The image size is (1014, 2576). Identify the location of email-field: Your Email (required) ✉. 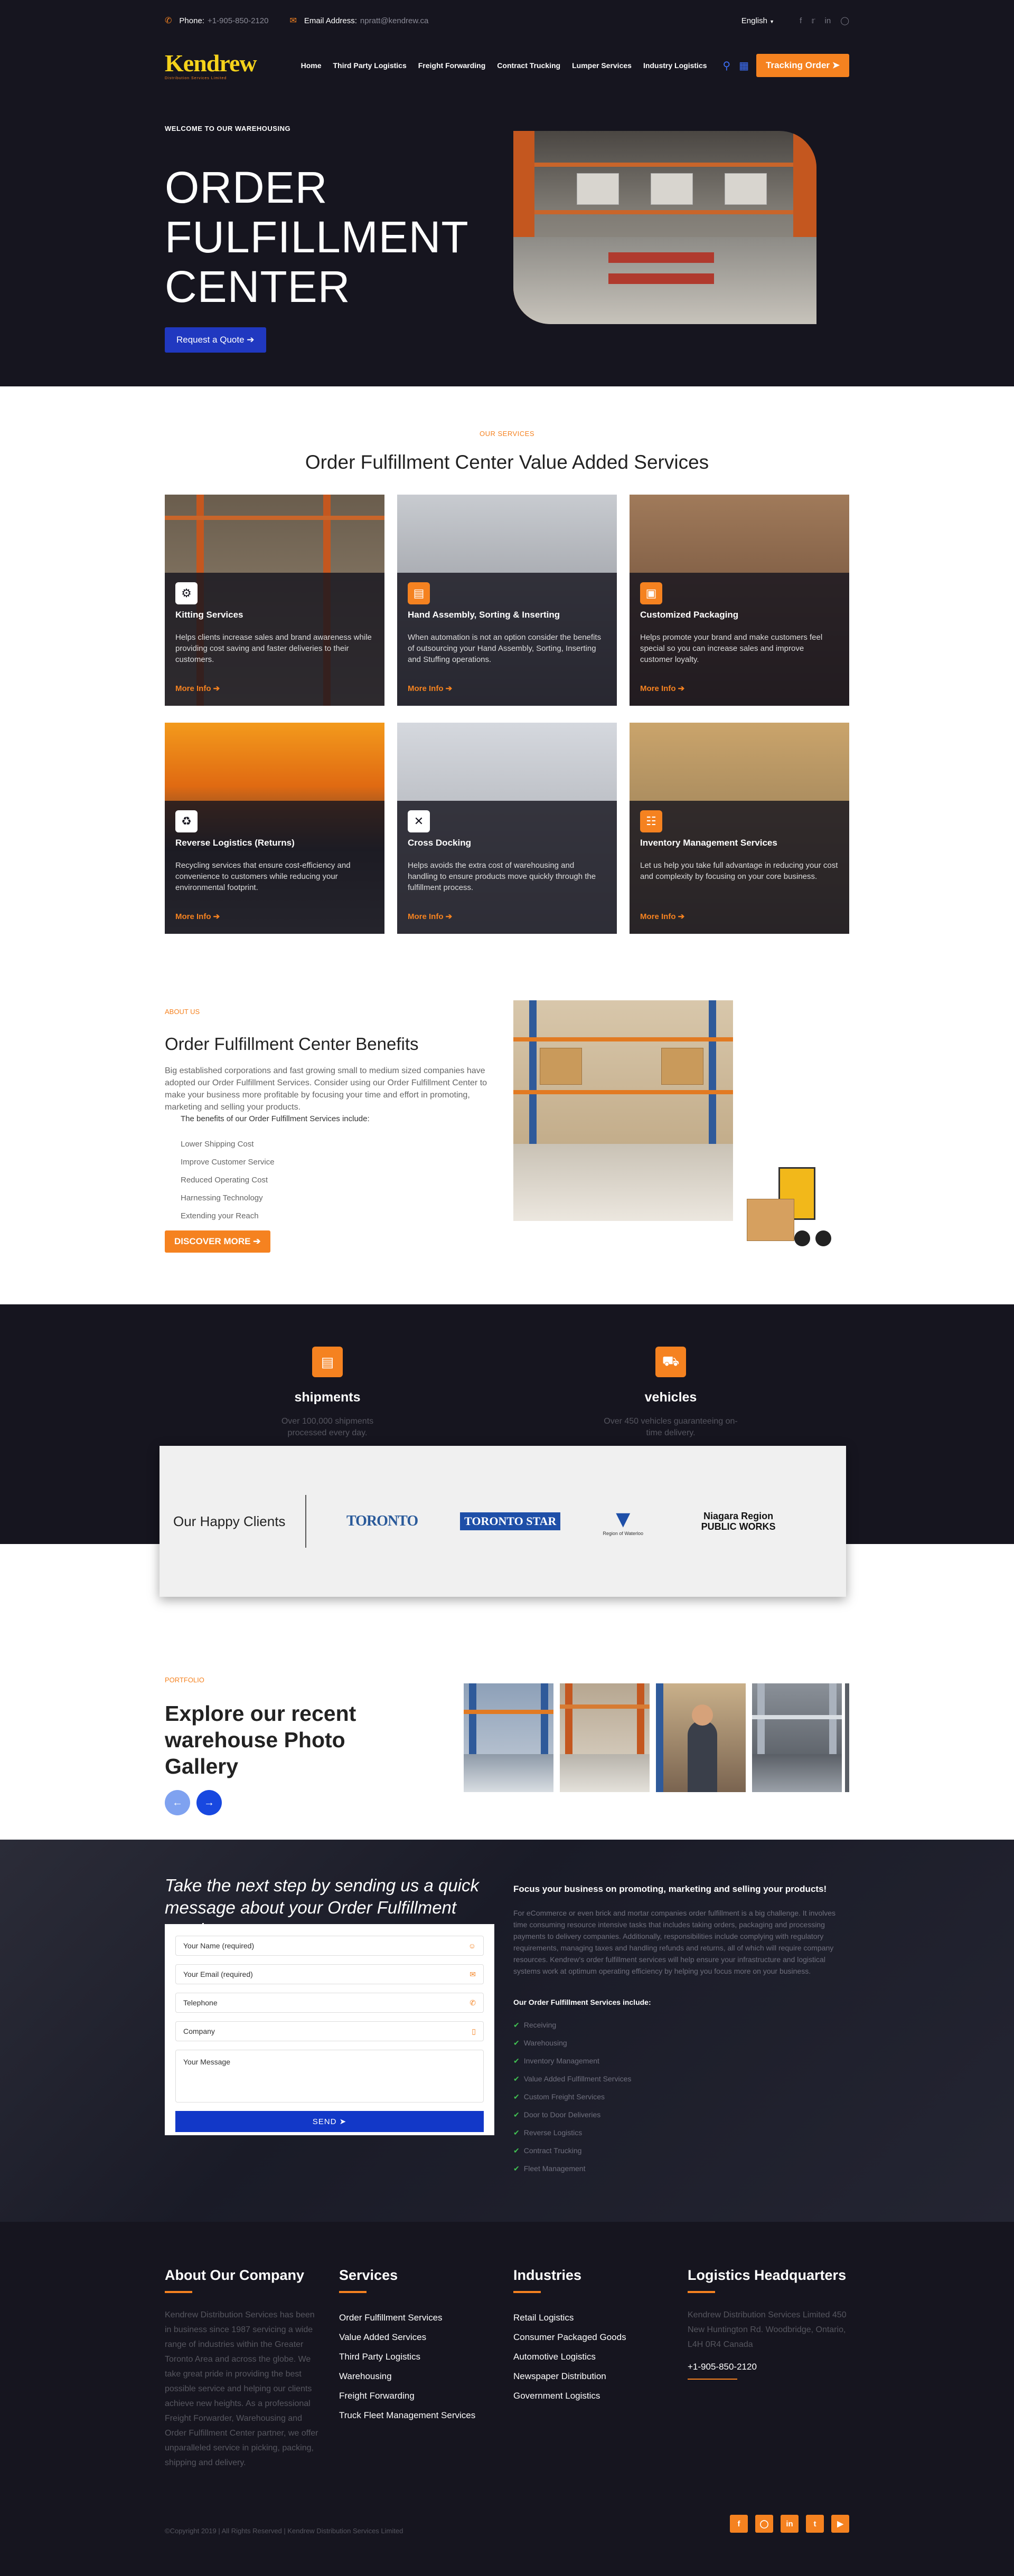
(329, 1974).